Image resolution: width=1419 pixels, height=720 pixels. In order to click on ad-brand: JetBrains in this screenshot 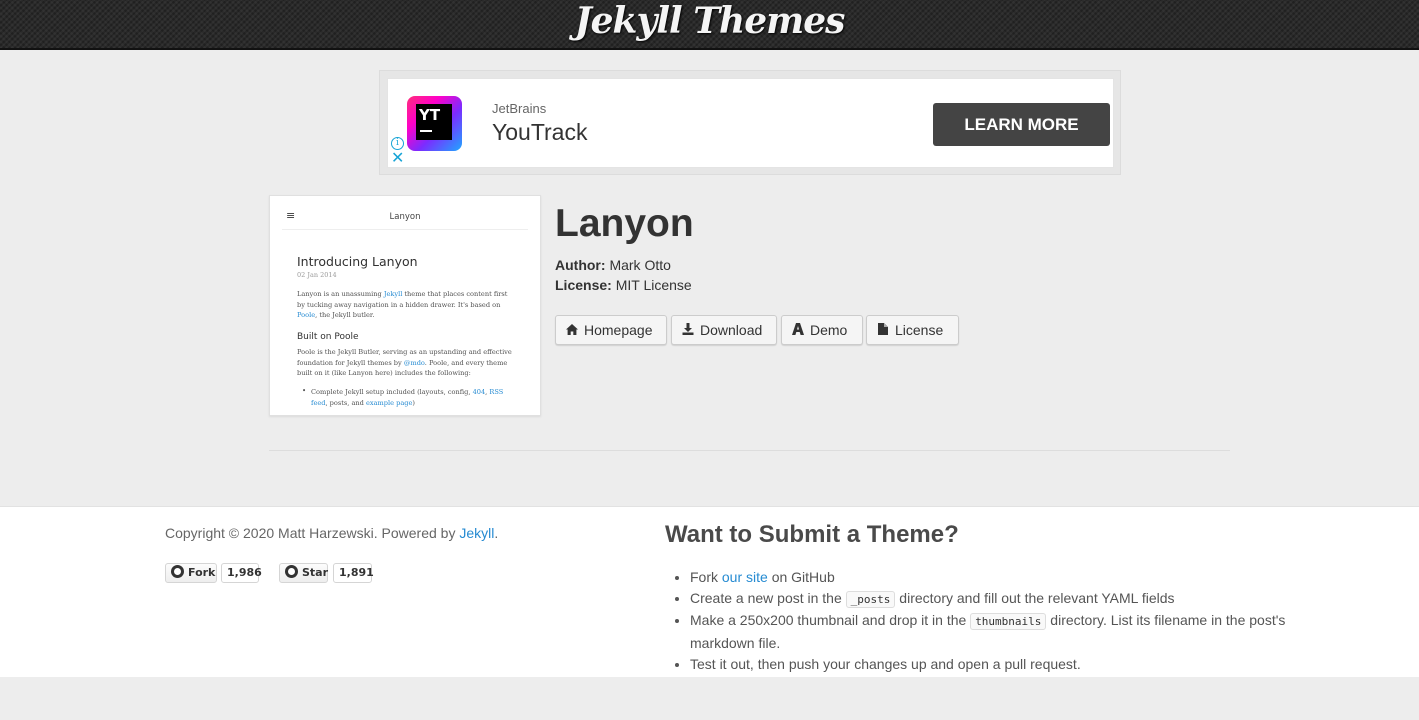, I will do `click(519, 108)`.